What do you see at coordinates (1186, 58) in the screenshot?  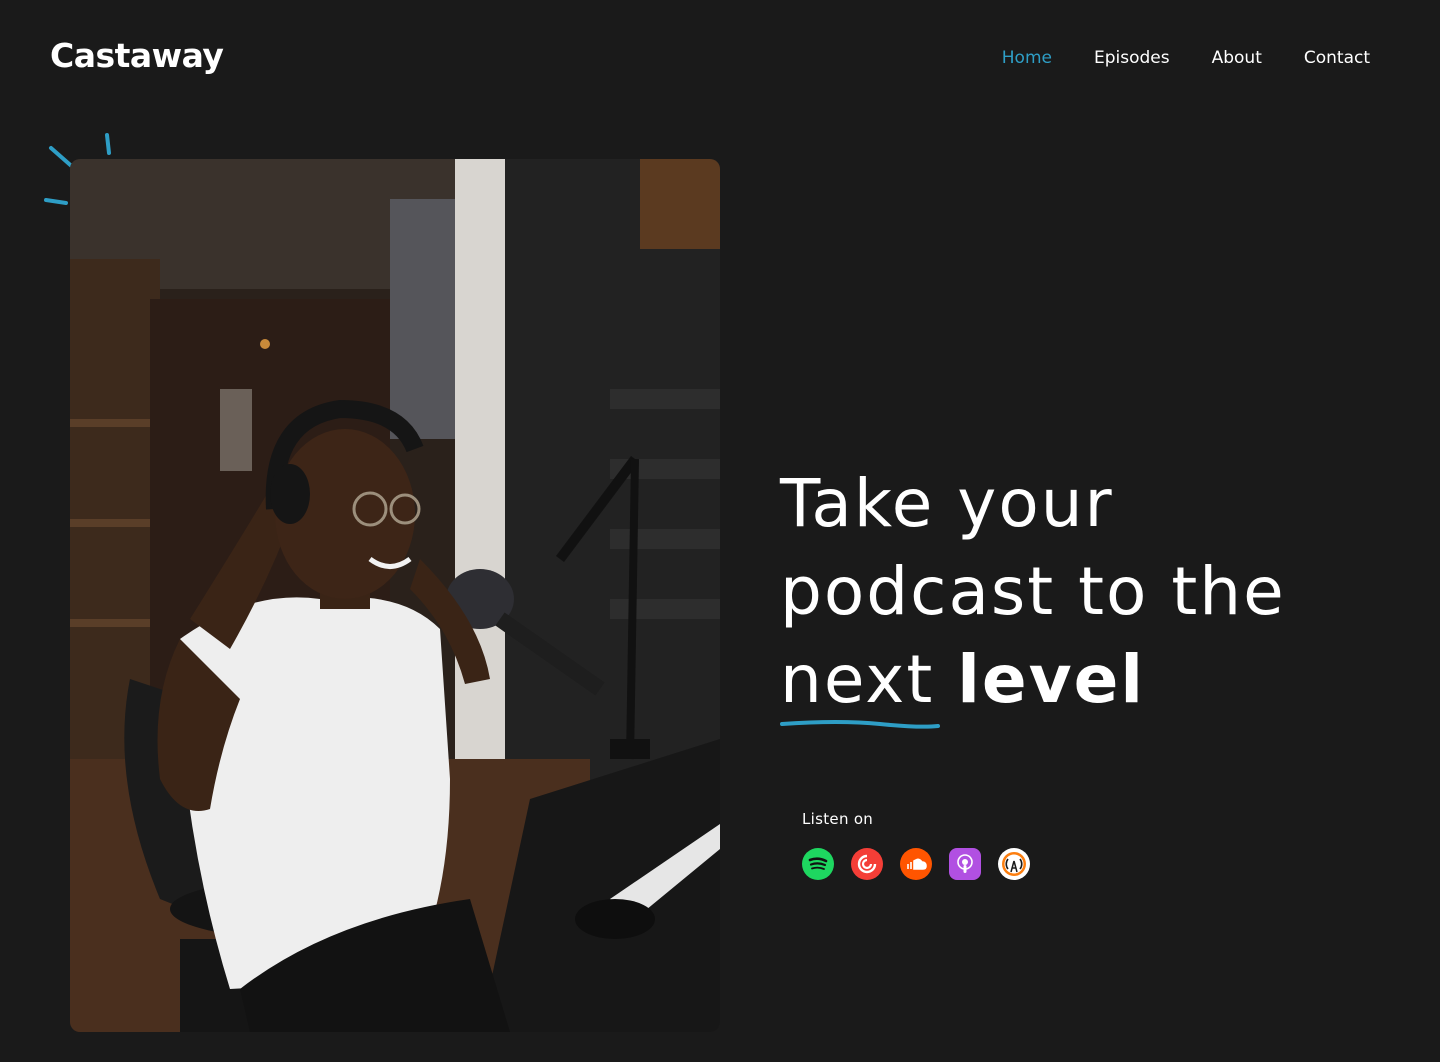 I see `main-nav: Home Episodes About Contact` at bounding box center [1186, 58].